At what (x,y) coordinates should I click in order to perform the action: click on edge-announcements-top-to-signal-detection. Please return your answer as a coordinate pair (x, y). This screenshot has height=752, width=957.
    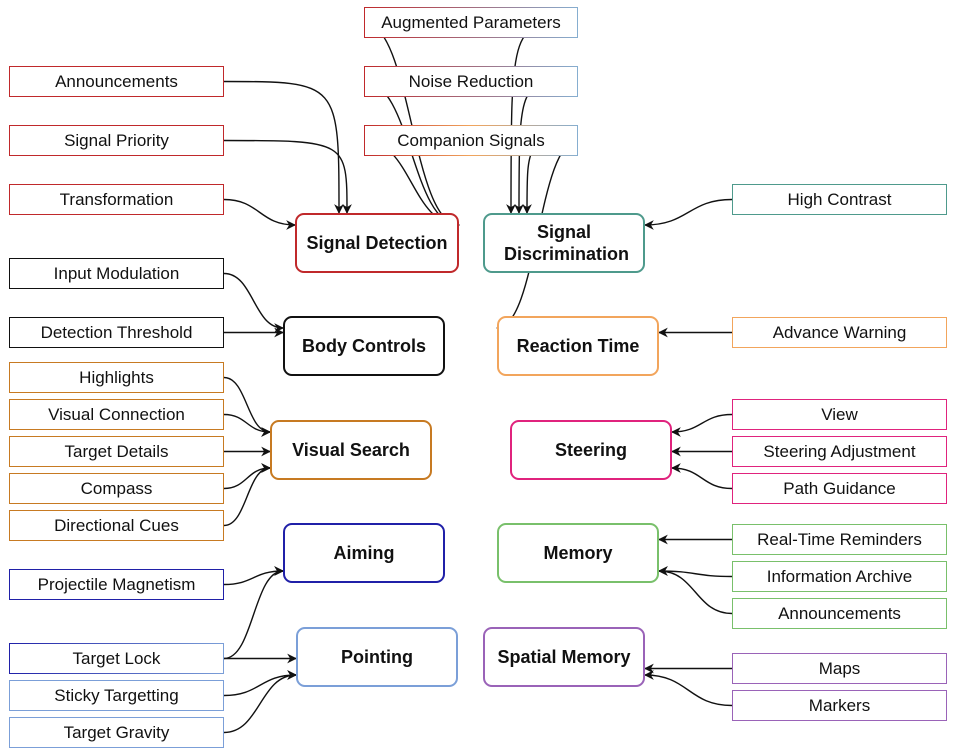
    Looking at the image, I should click on (283, 147).